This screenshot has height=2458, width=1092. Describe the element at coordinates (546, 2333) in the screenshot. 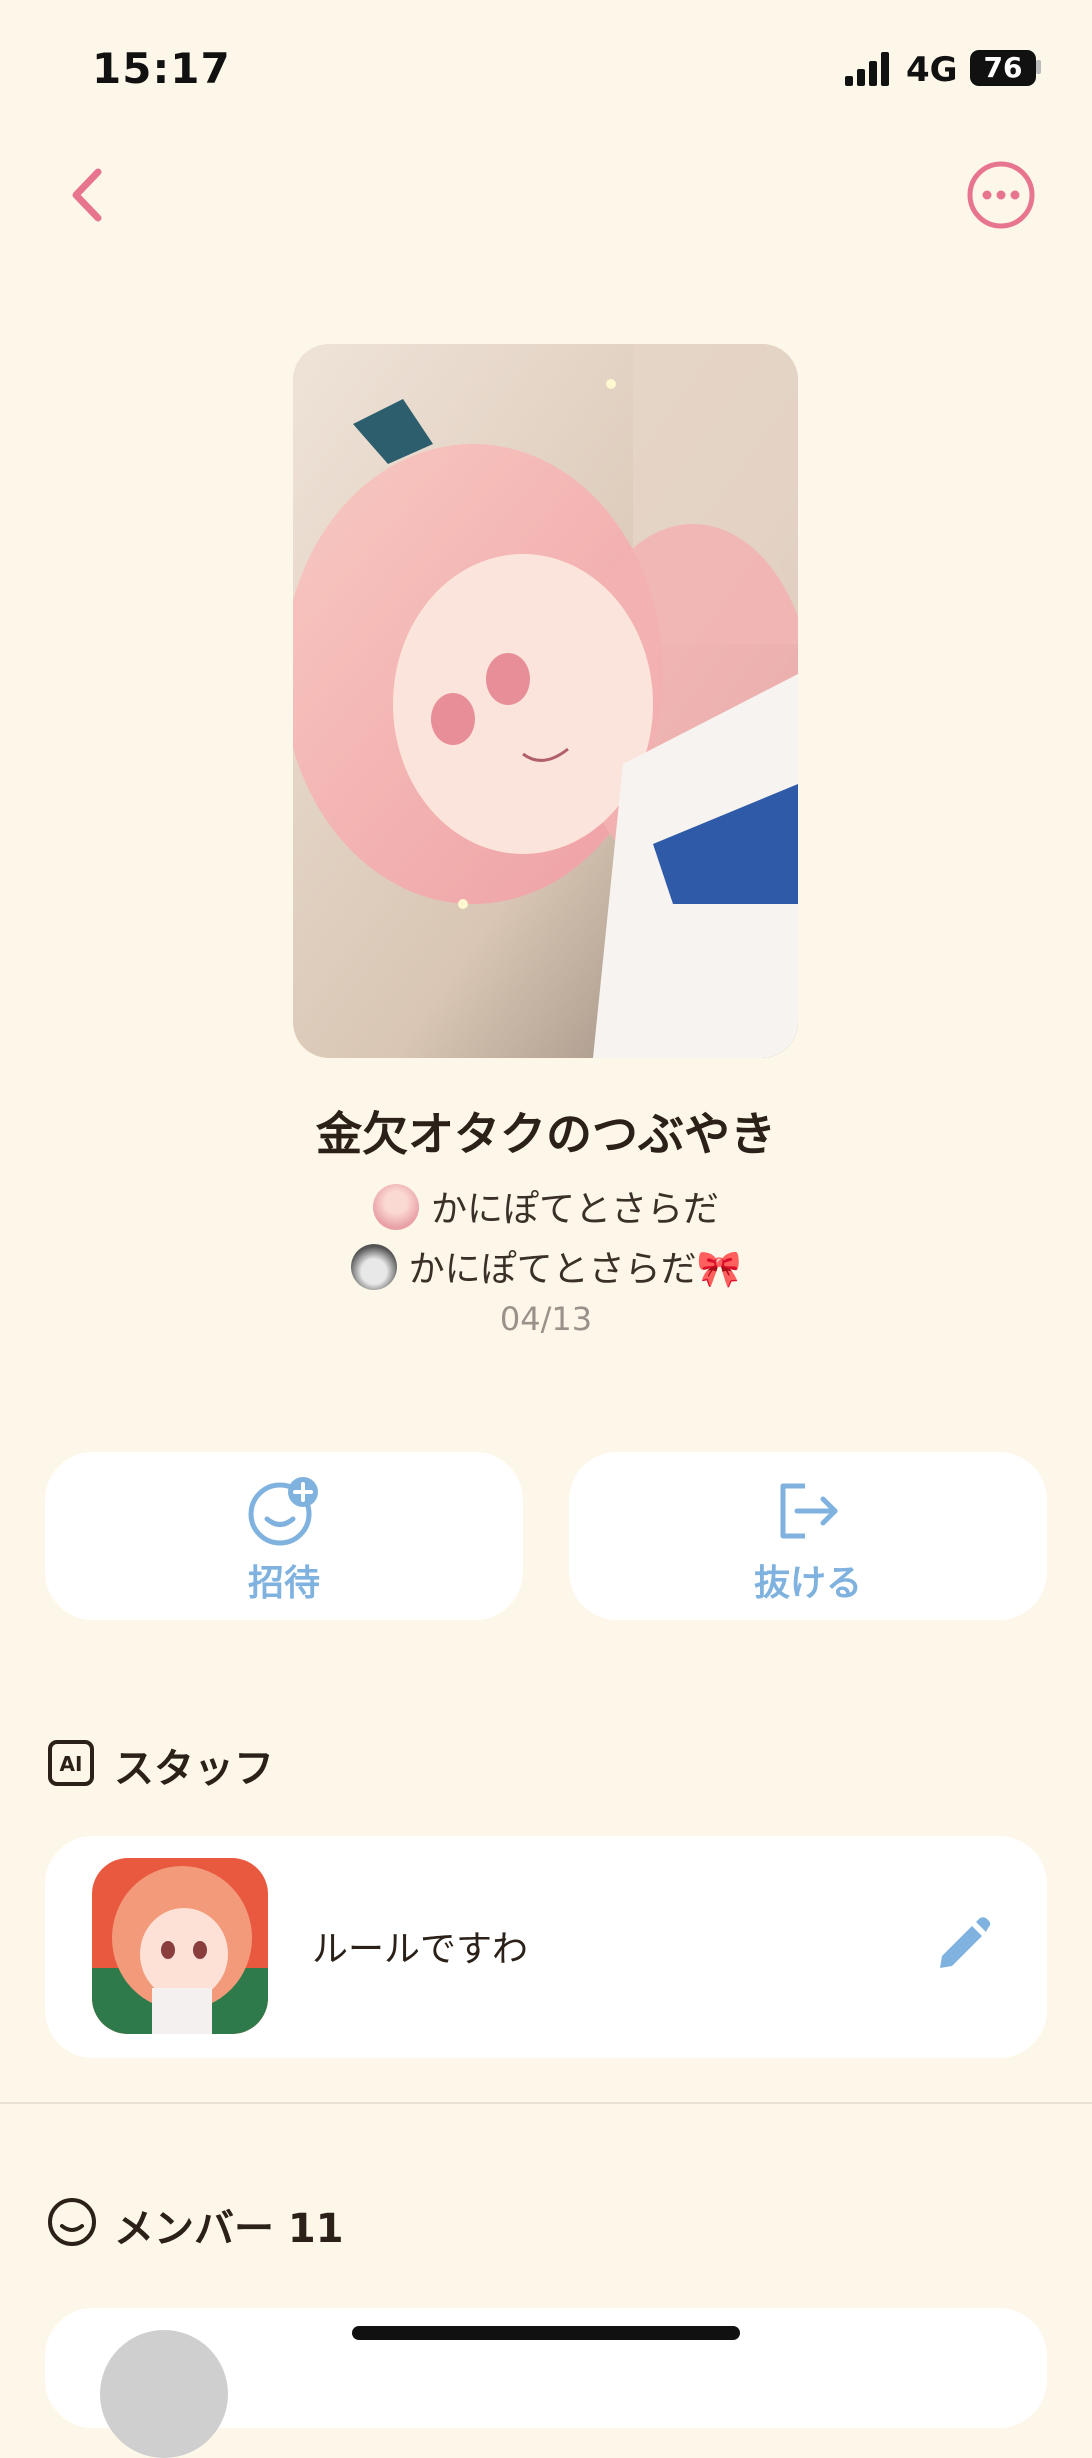

I see `home-indicator` at that location.